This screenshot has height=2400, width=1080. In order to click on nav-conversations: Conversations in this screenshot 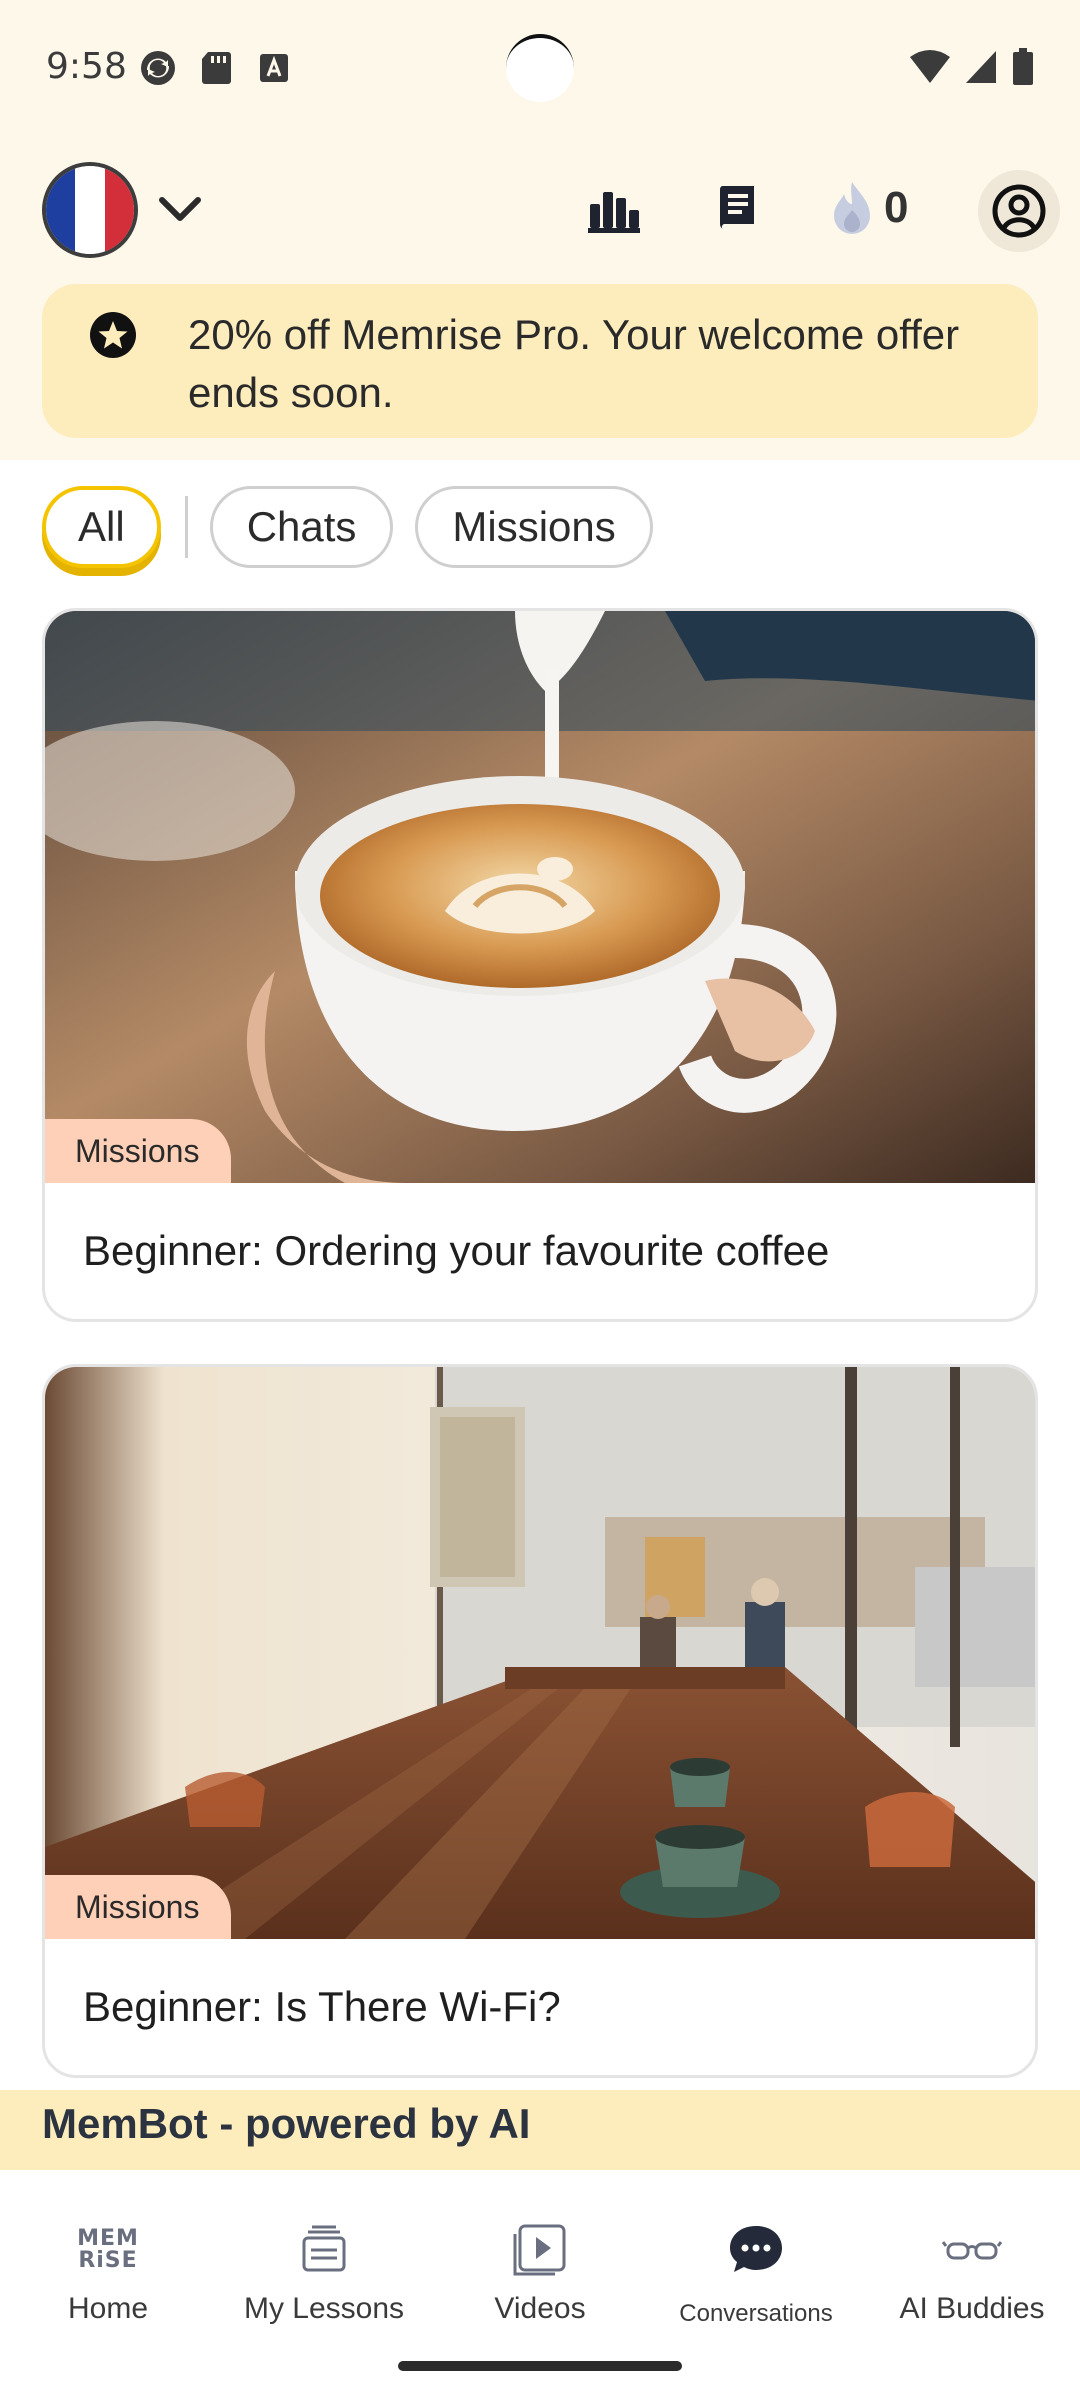, I will do `click(756, 2274)`.